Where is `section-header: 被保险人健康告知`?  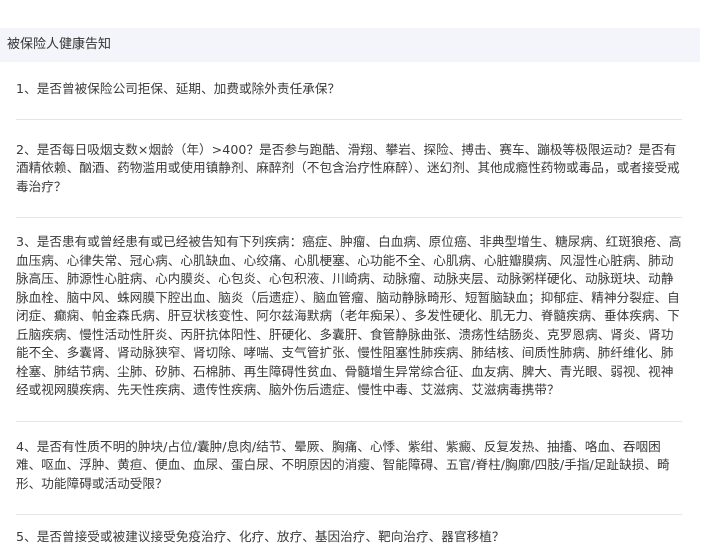
section-header: 被保险人健康告知 is located at coordinates (350, 45).